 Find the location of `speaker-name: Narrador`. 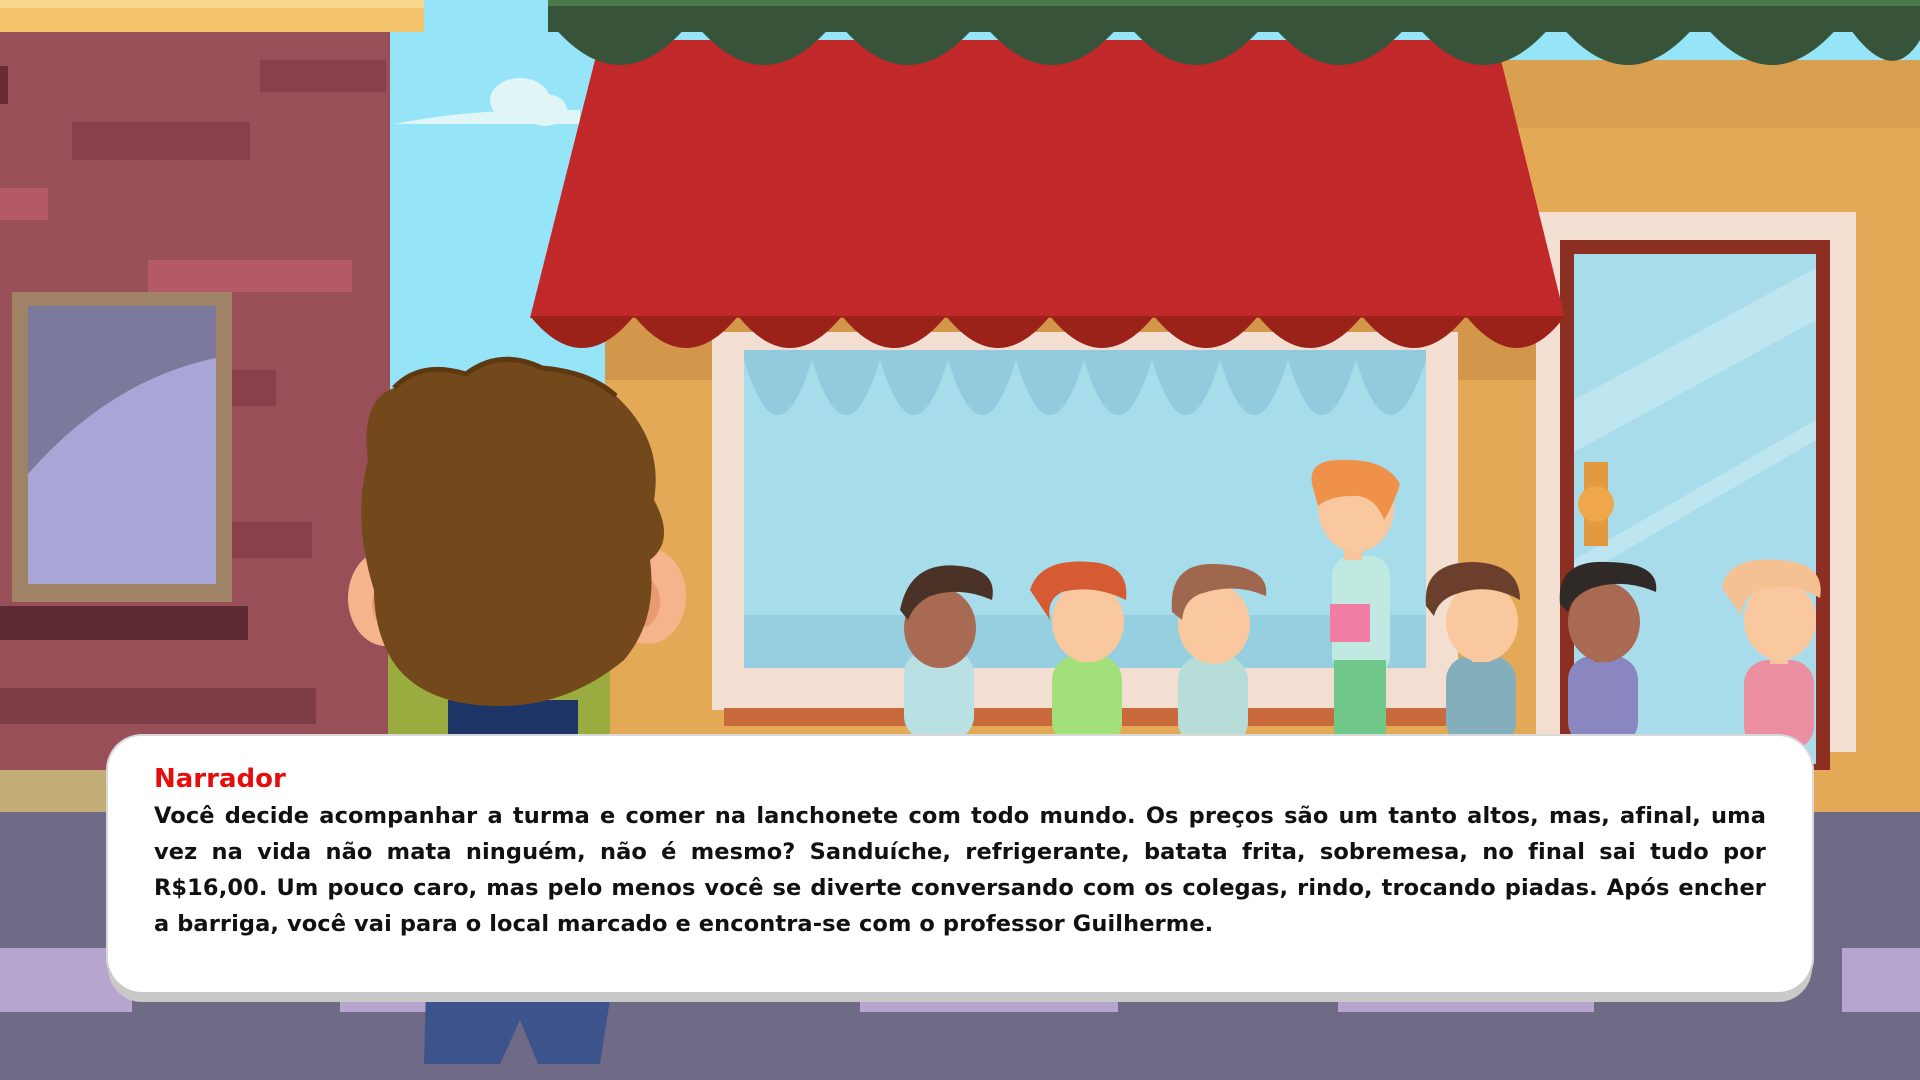

speaker-name: Narrador is located at coordinates (220, 779).